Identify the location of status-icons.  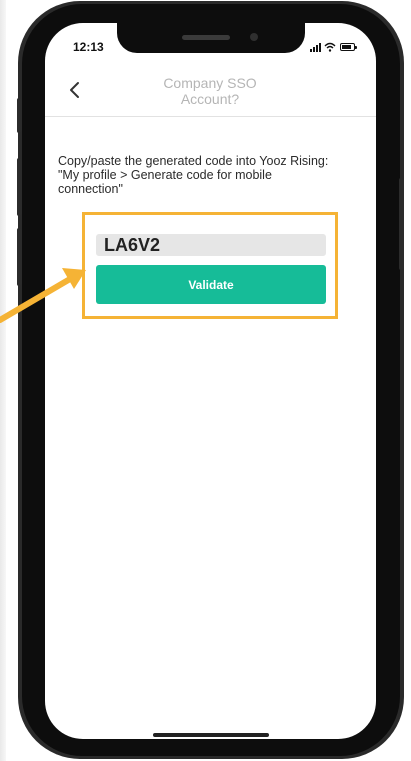
(336, 47).